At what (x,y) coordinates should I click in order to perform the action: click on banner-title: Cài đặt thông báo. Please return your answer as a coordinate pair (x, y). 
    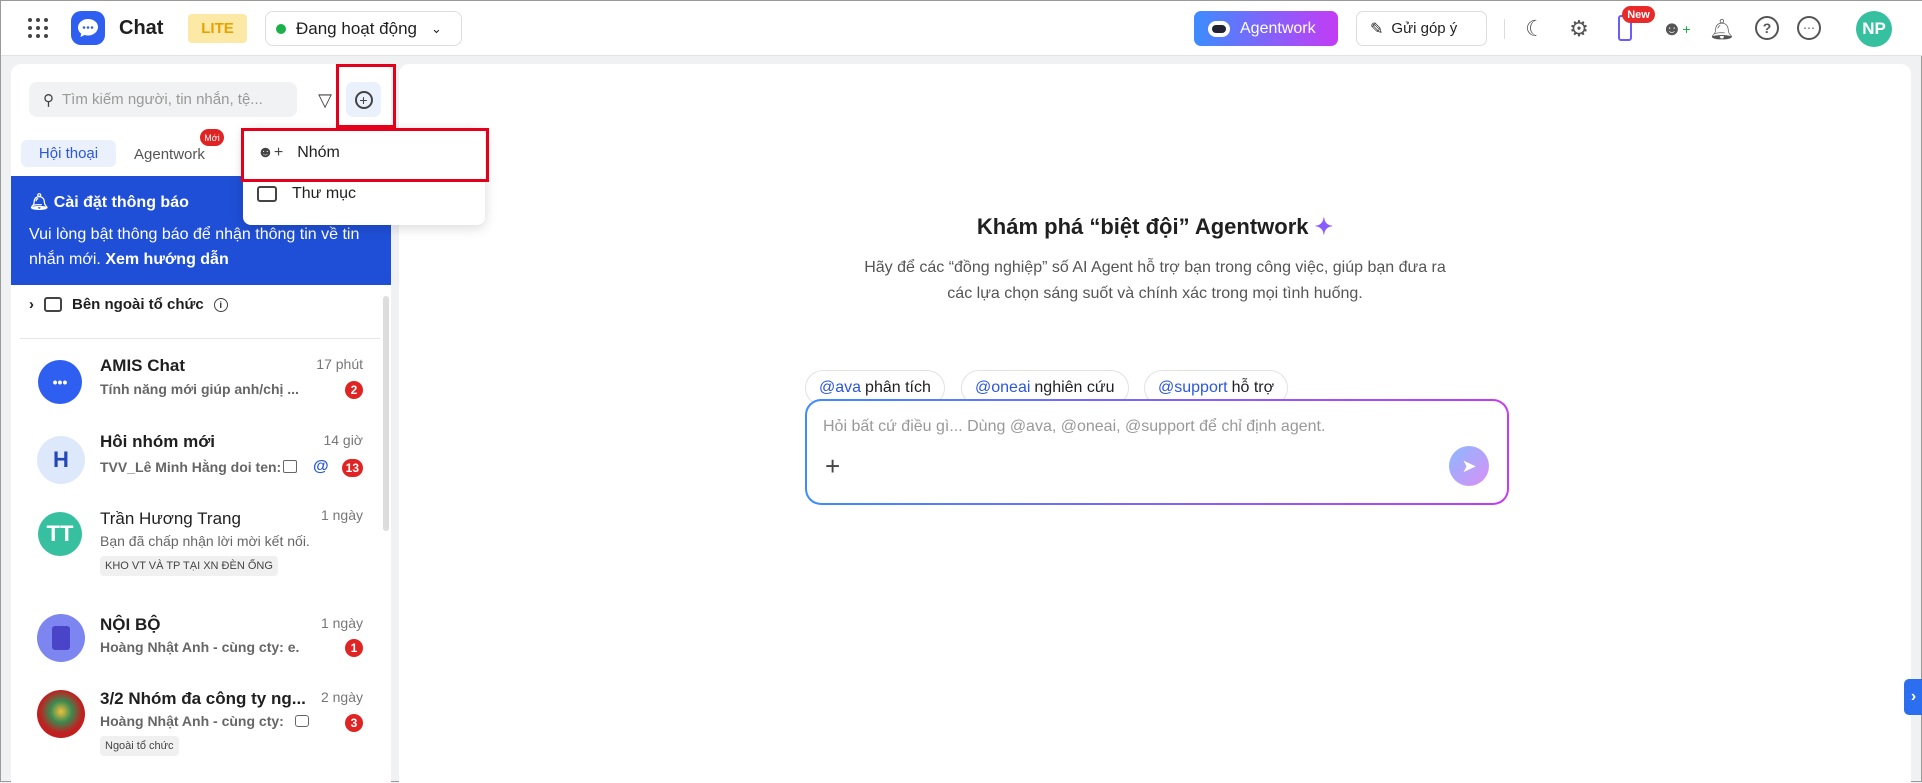
    Looking at the image, I should click on (121, 202).